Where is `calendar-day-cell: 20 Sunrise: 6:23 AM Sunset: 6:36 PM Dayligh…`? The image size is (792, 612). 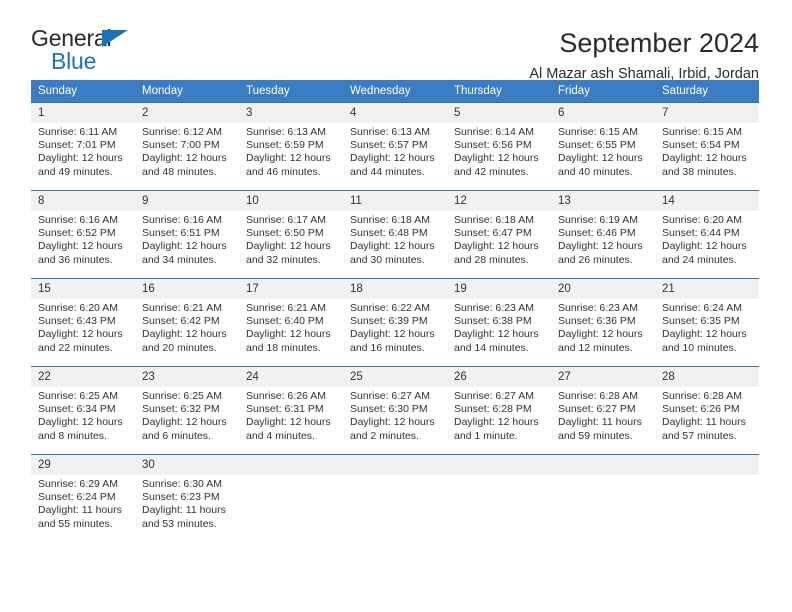
calendar-day-cell: 20 Sunrise: 6:23 AM Sunset: 6:36 PM Dayligh… is located at coordinates (603, 322).